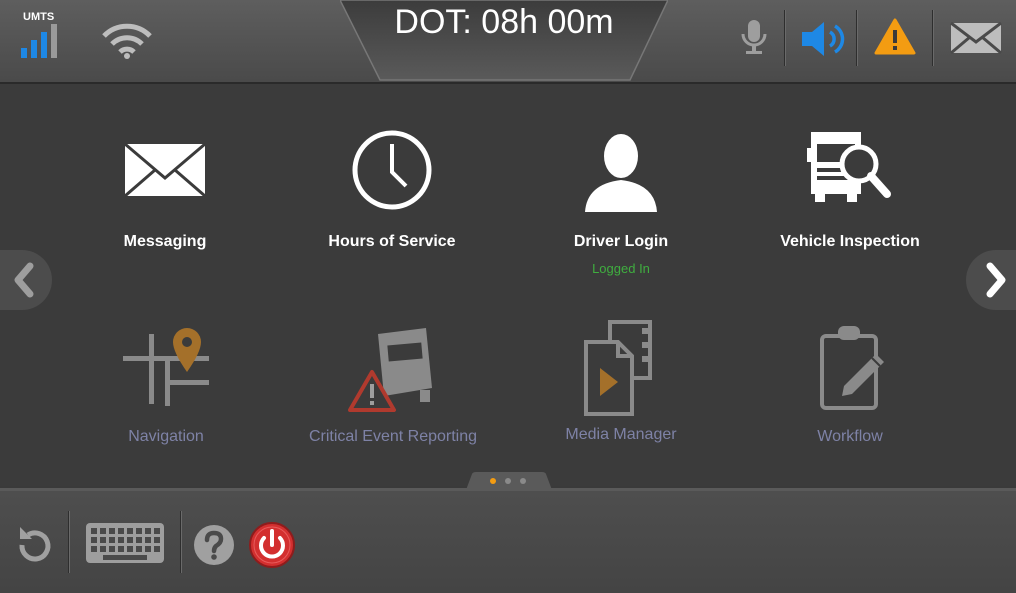 Image resolution: width=1016 pixels, height=593 pixels. Describe the element at coordinates (621, 268) in the screenshot. I see `login-status: Logged In` at that location.